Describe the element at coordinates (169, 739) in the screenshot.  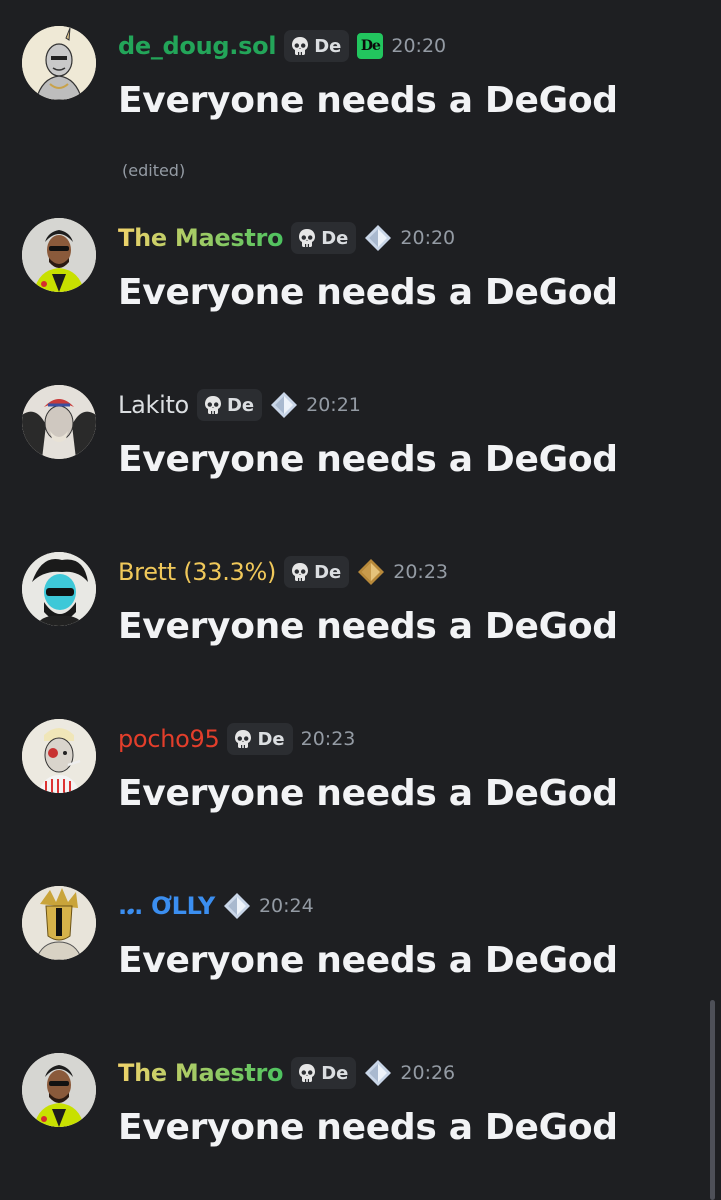
I see `username: pocho95` at that location.